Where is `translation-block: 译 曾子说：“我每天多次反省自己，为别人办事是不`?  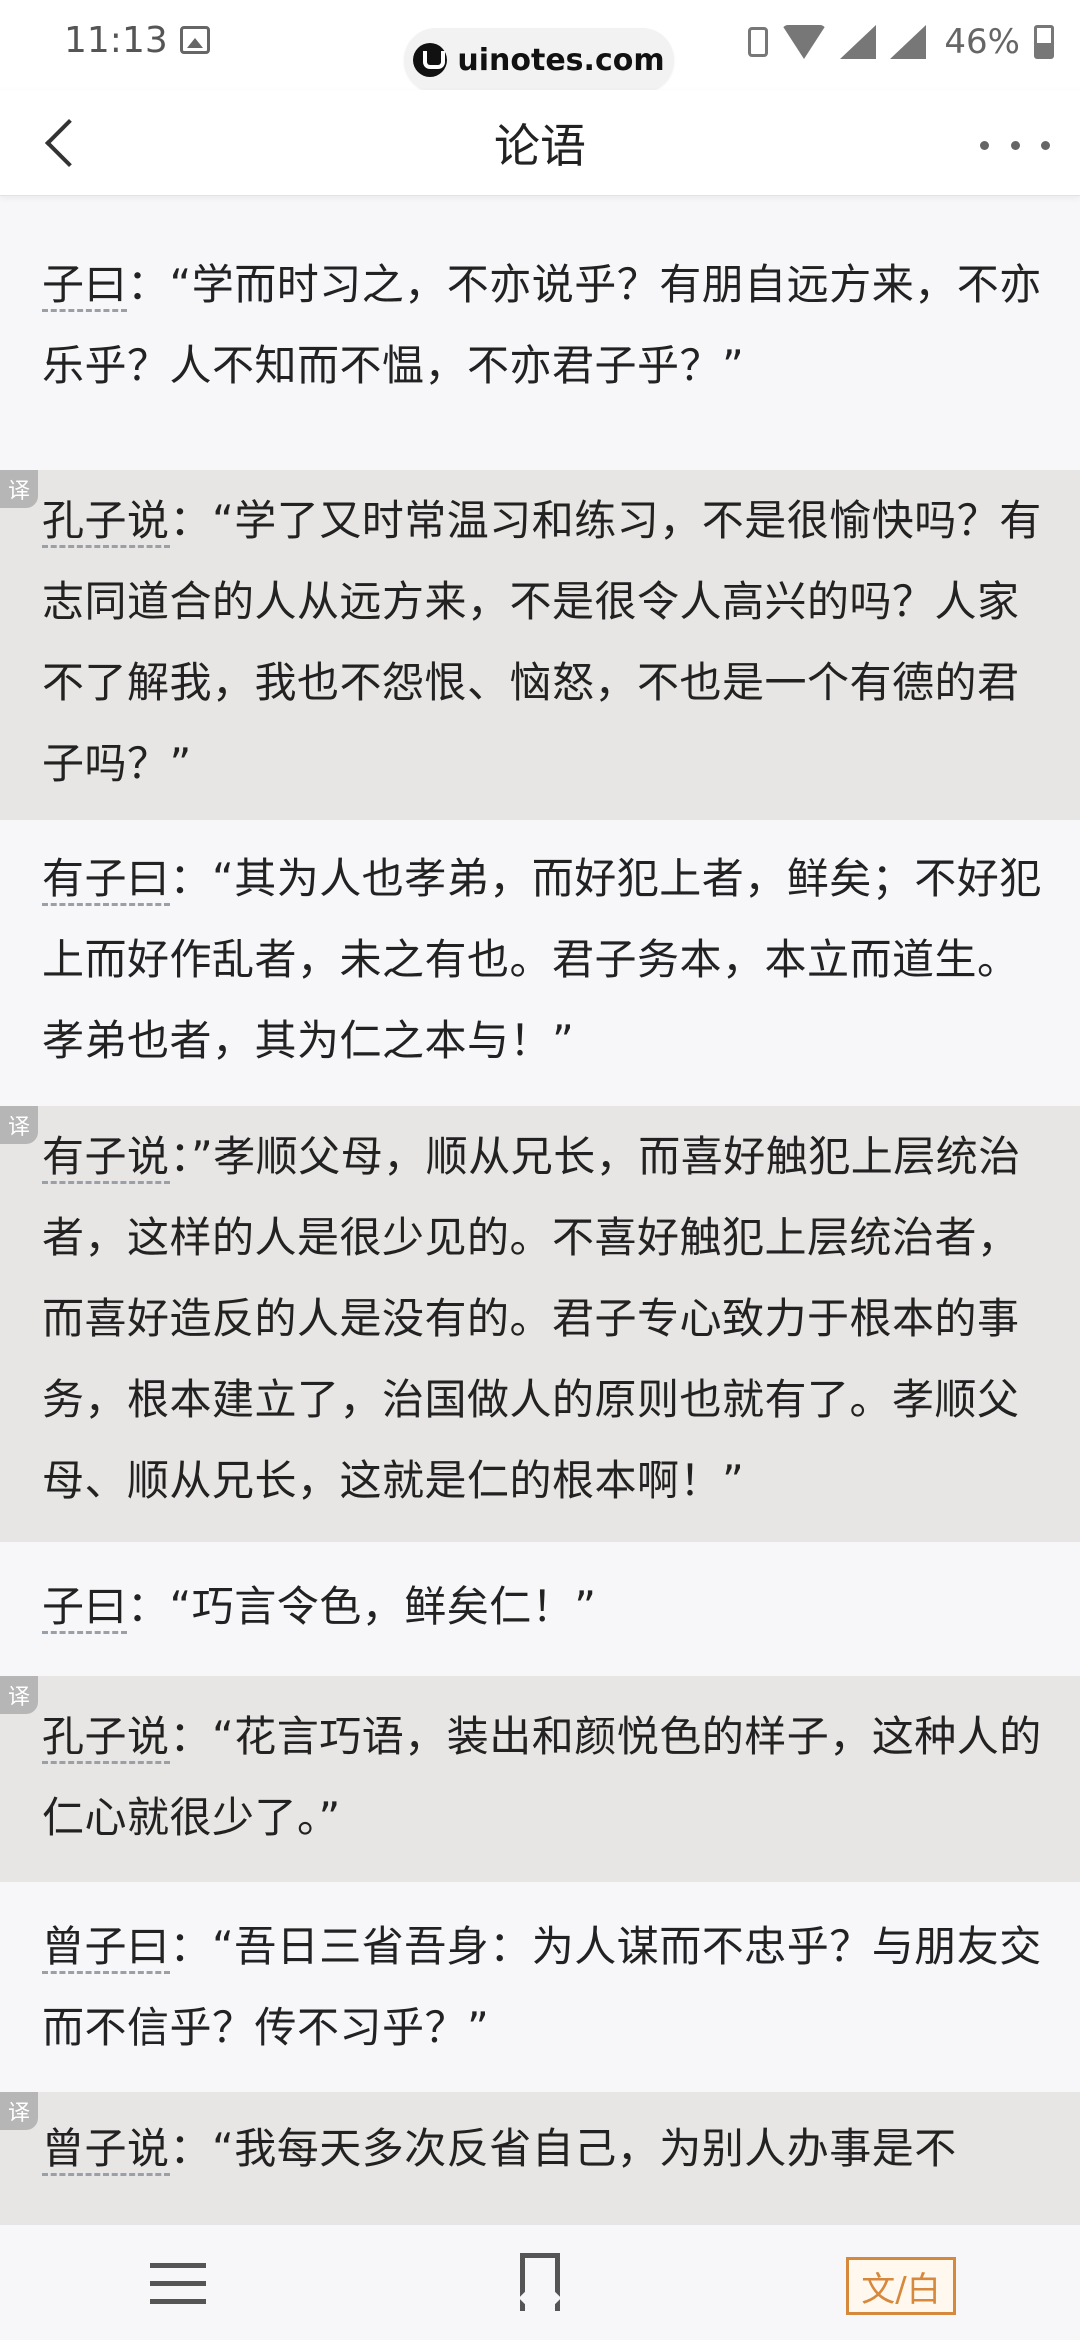 translation-block: 译 曾子说：“我每天多次反省自己，为别人办事是不 is located at coordinates (540, 2158).